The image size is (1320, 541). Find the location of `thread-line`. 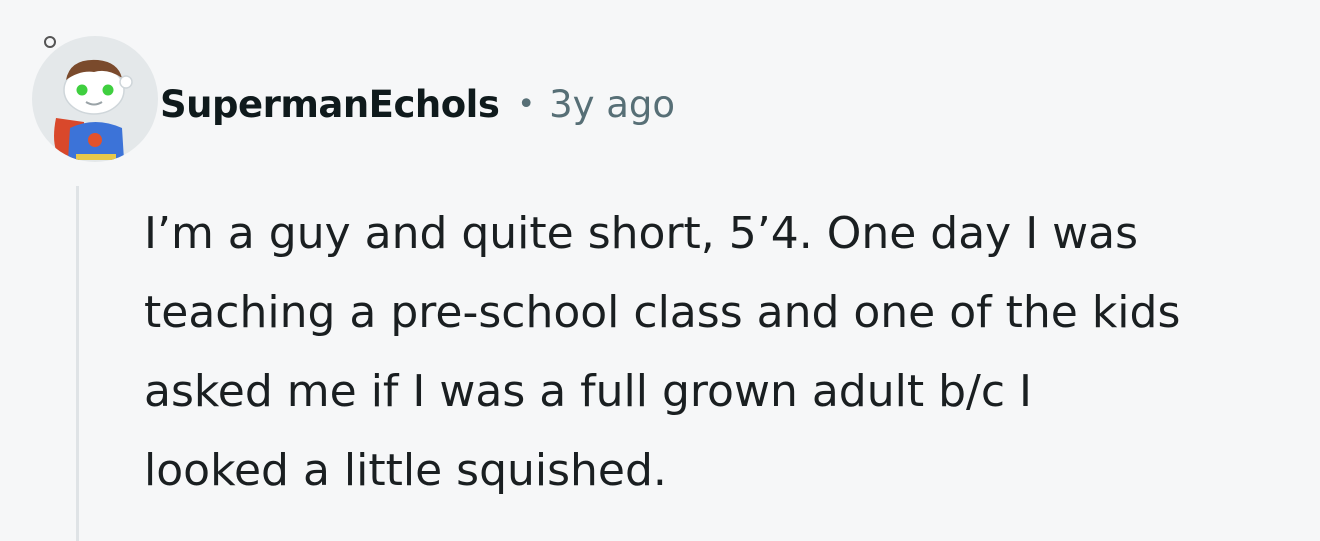

thread-line is located at coordinates (77, 363).